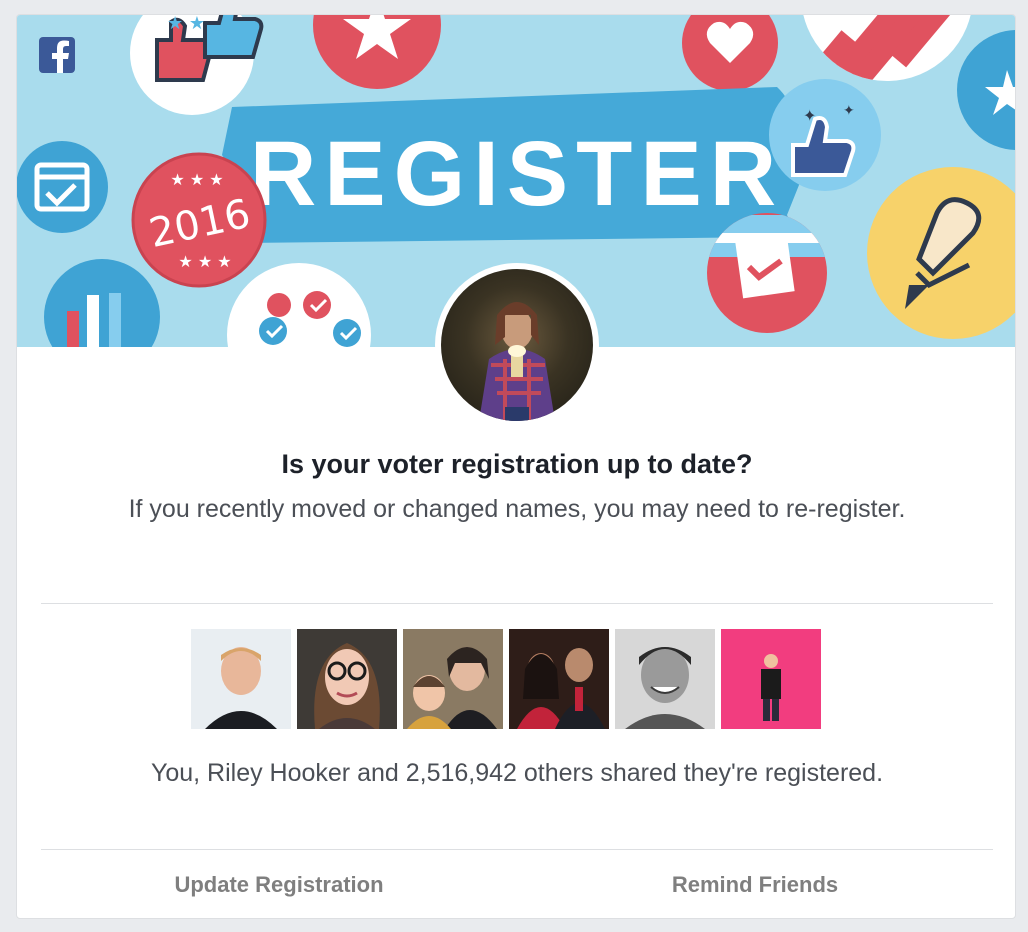  What do you see at coordinates (57, 55) in the screenshot?
I see `facebook-logo-icon` at bounding box center [57, 55].